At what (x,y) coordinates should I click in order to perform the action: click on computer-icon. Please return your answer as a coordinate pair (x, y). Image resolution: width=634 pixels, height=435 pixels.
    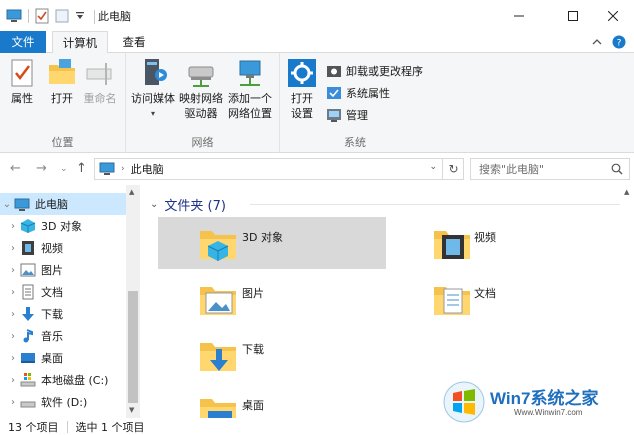
    Looking at the image, I should click on (107, 168).